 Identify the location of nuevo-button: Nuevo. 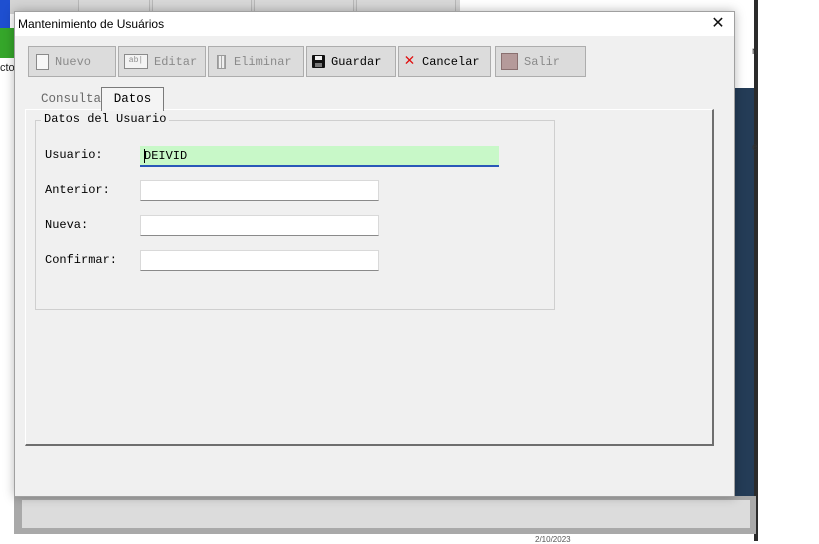
(72, 61).